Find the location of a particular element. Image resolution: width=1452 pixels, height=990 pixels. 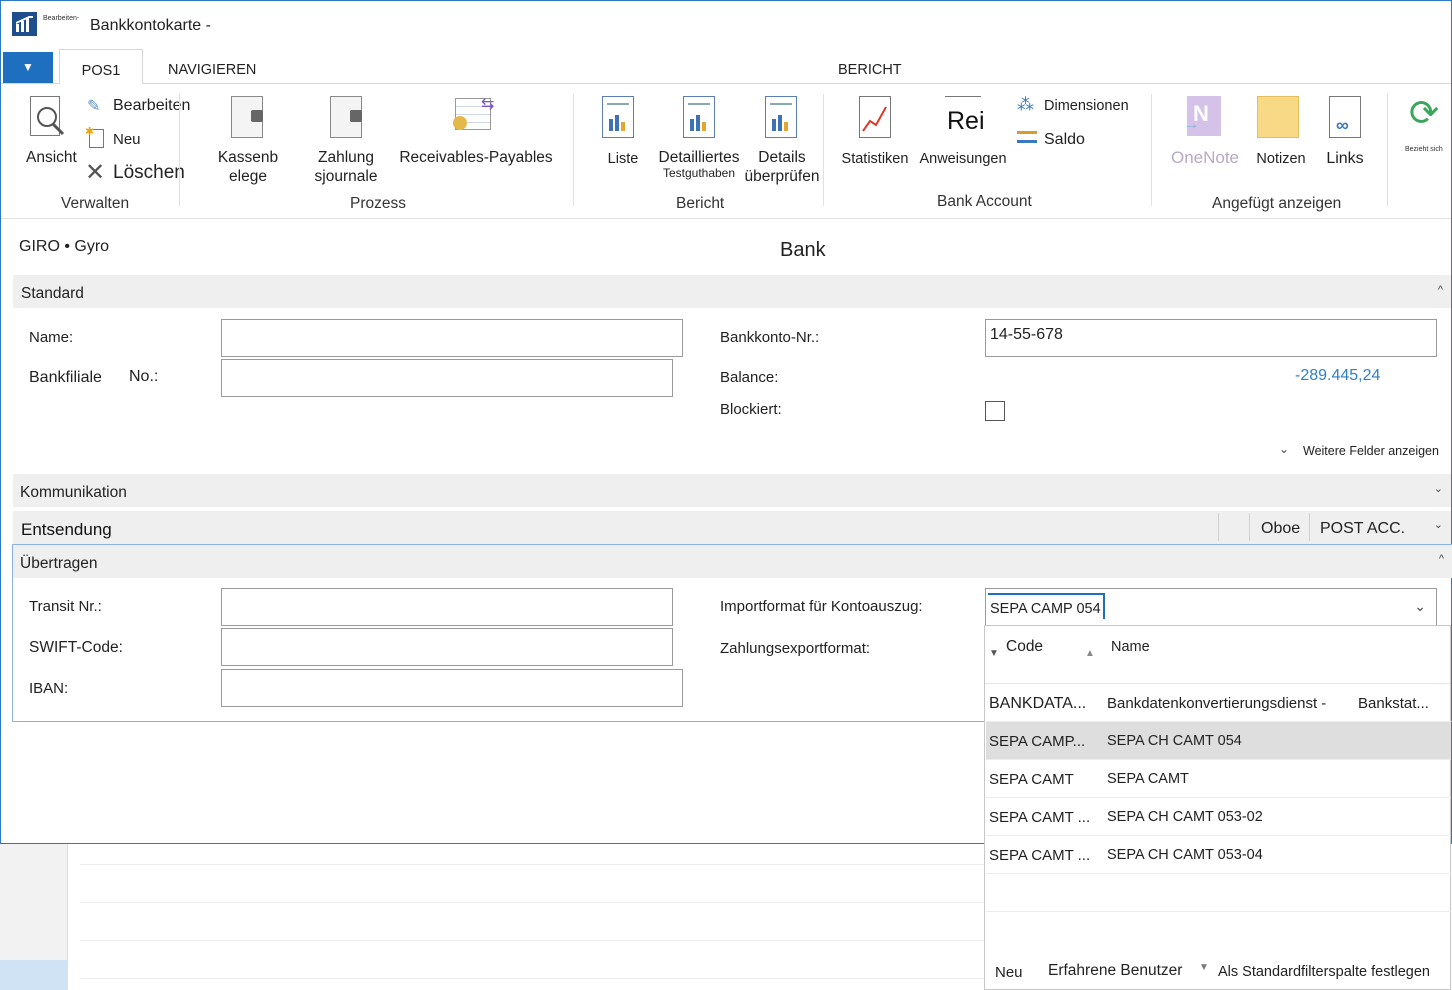

view-icon is located at coordinates (47, 116).